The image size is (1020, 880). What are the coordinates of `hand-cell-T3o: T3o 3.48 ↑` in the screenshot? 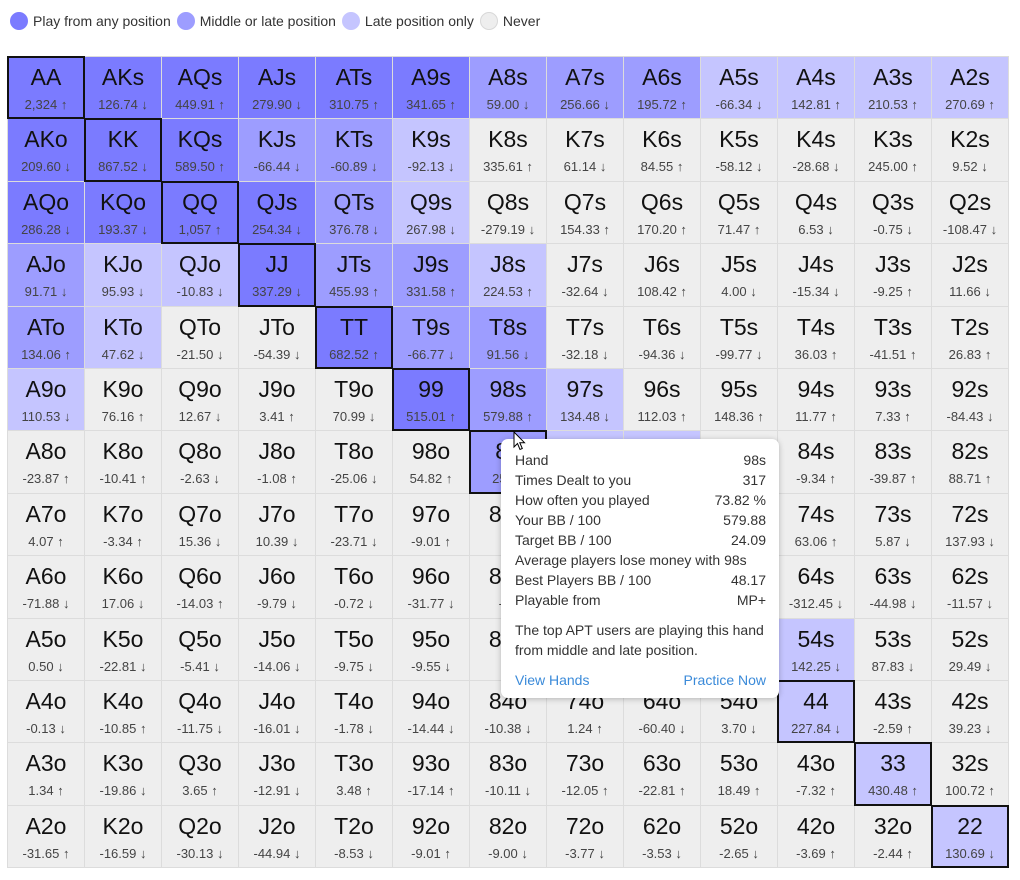 It's located at (354, 774).